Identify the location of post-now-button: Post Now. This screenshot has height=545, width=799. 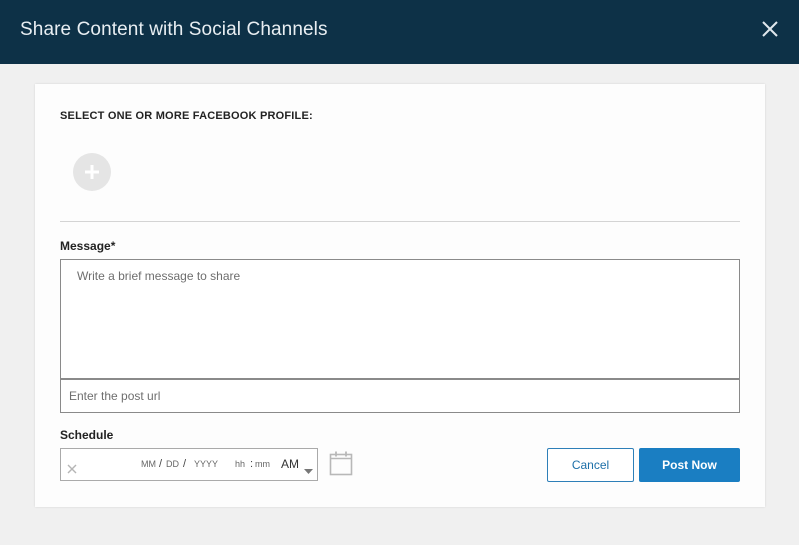
(689, 465).